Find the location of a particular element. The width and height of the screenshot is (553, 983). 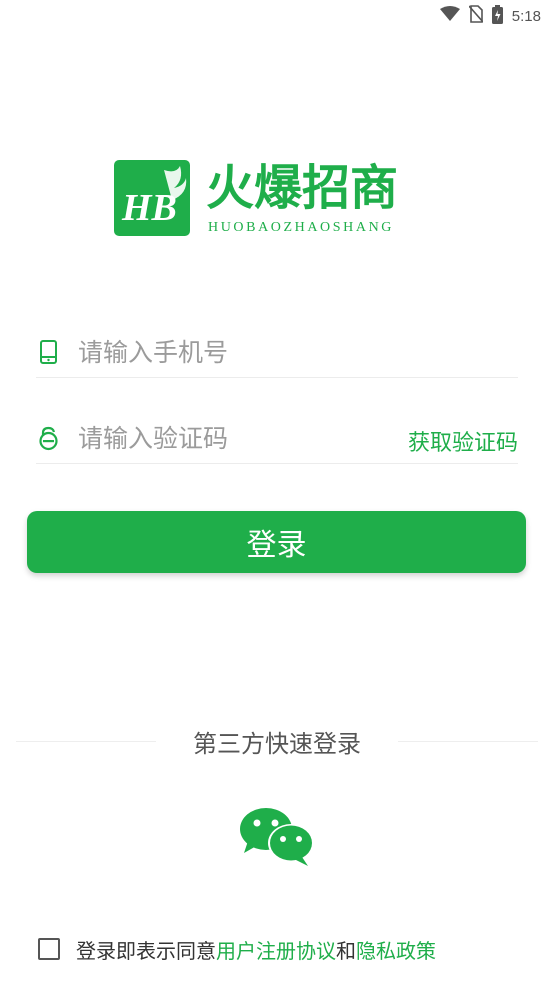

logo-mark-text: HB is located at coordinates (149, 208).